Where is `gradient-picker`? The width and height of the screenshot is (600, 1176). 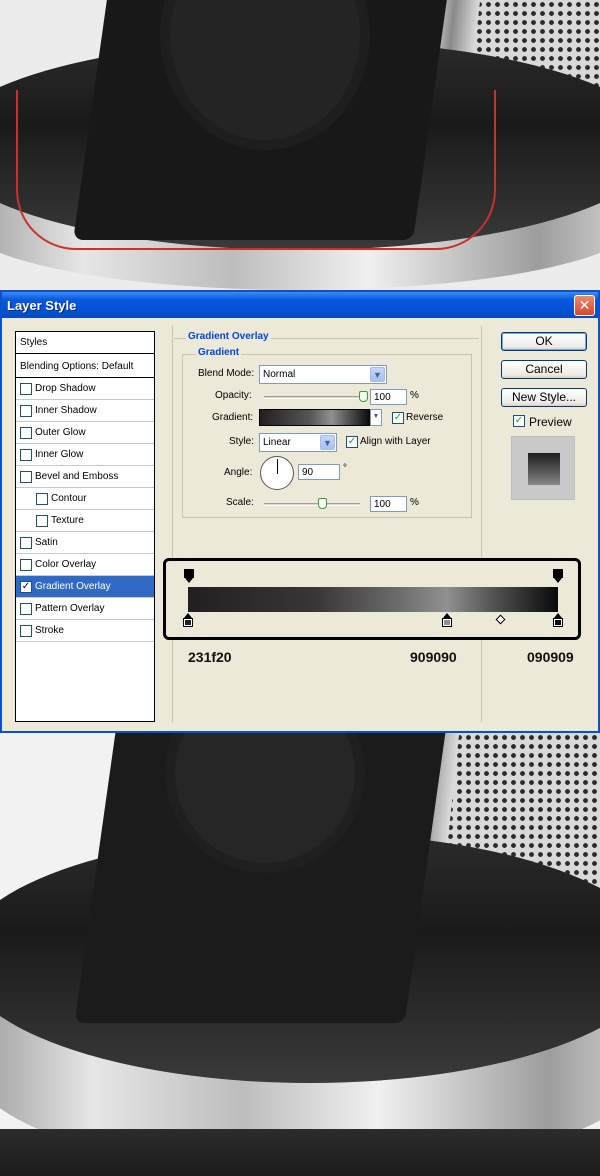 gradient-picker is located at coordinates (315, 417).